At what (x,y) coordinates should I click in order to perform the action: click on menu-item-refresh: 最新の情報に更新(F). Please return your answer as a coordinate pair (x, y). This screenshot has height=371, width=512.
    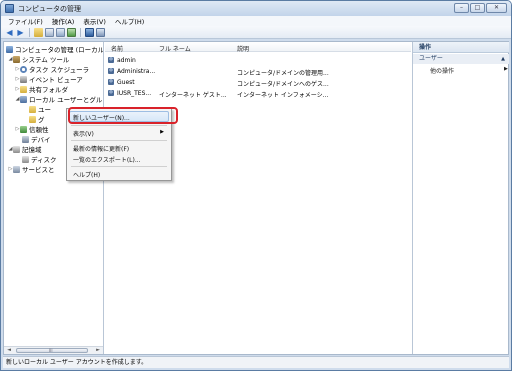
    Looking at the image, I should click on (101, 148).